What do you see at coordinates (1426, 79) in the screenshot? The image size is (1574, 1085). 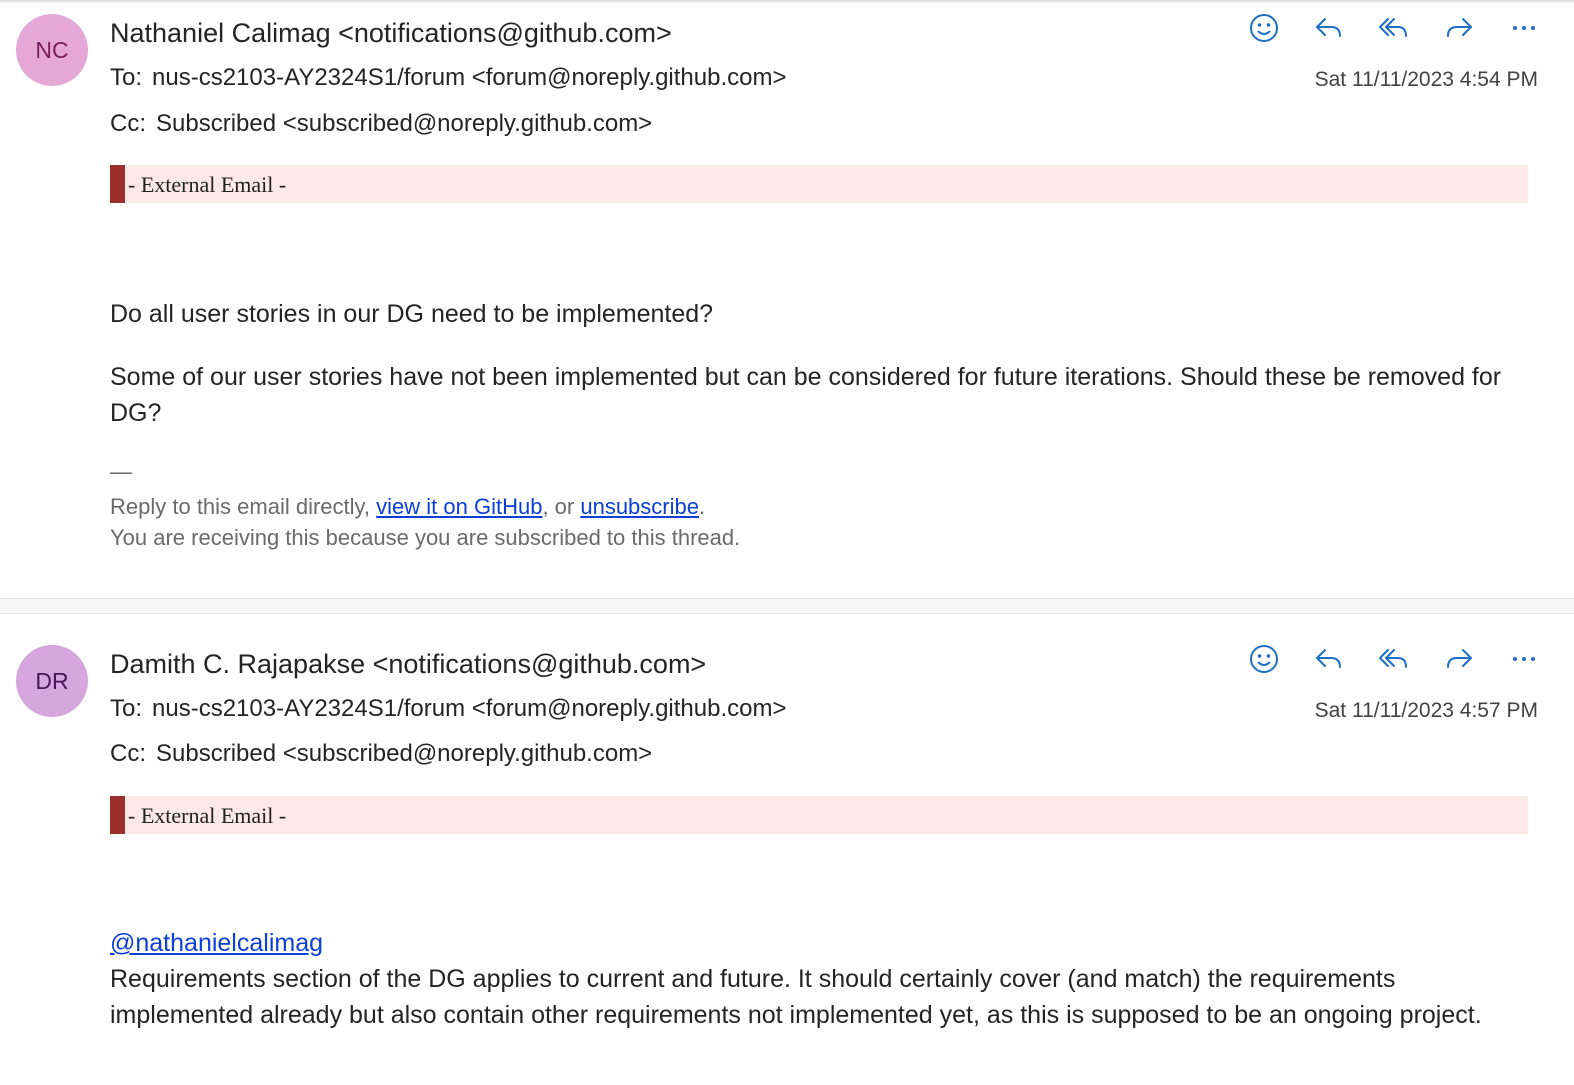 I see `timestamp: Sat 11/11/2023 4:54 PM` at bounding box center [1426, 79].